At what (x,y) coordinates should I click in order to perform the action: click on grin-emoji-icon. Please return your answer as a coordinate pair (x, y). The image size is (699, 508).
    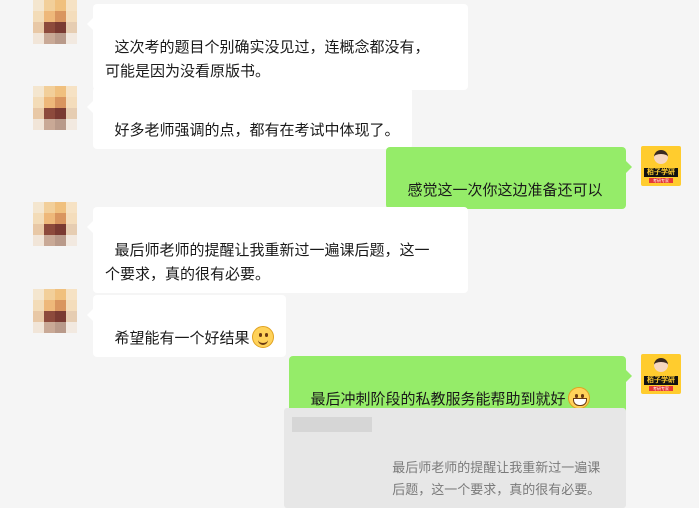
    Looking at the image, I should click on (578, 398).